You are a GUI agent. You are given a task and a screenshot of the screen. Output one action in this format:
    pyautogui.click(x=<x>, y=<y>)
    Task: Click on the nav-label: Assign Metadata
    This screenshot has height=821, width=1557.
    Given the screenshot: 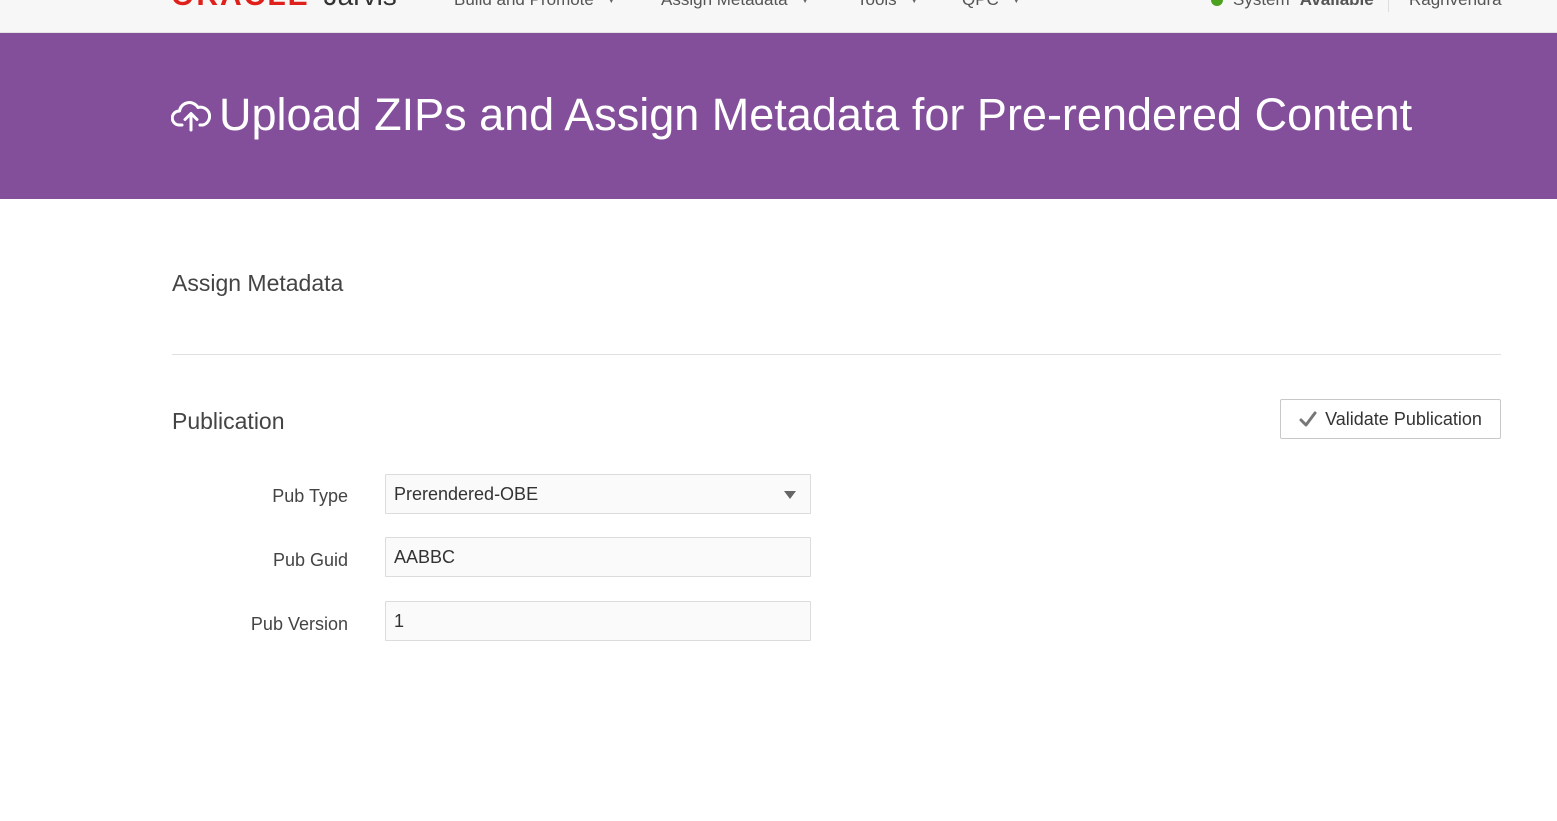 What is the action you would take?
    pyautogui.click(x=724, y=5)
    